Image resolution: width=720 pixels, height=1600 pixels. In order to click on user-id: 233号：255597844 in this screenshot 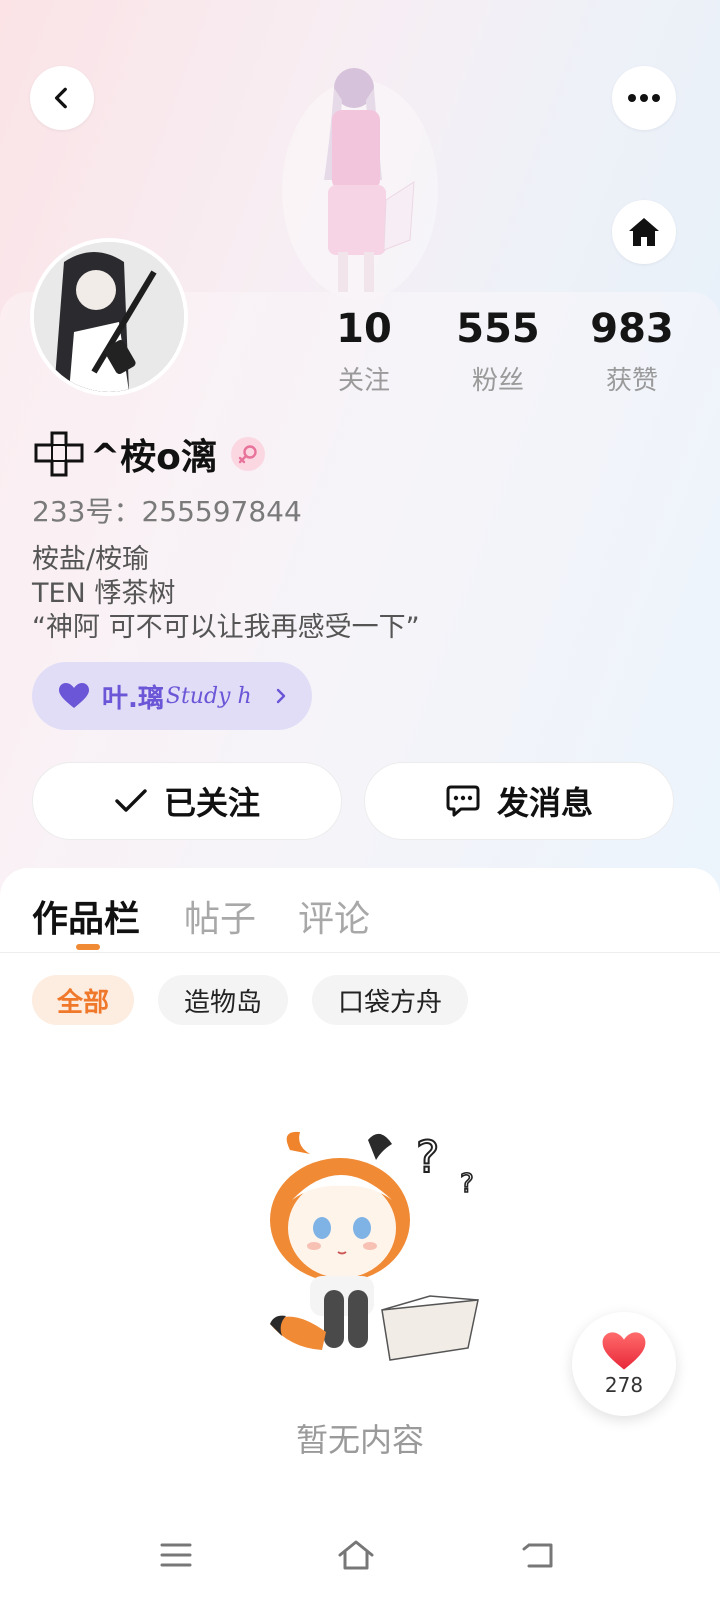, I will do `click(167, 511)`.